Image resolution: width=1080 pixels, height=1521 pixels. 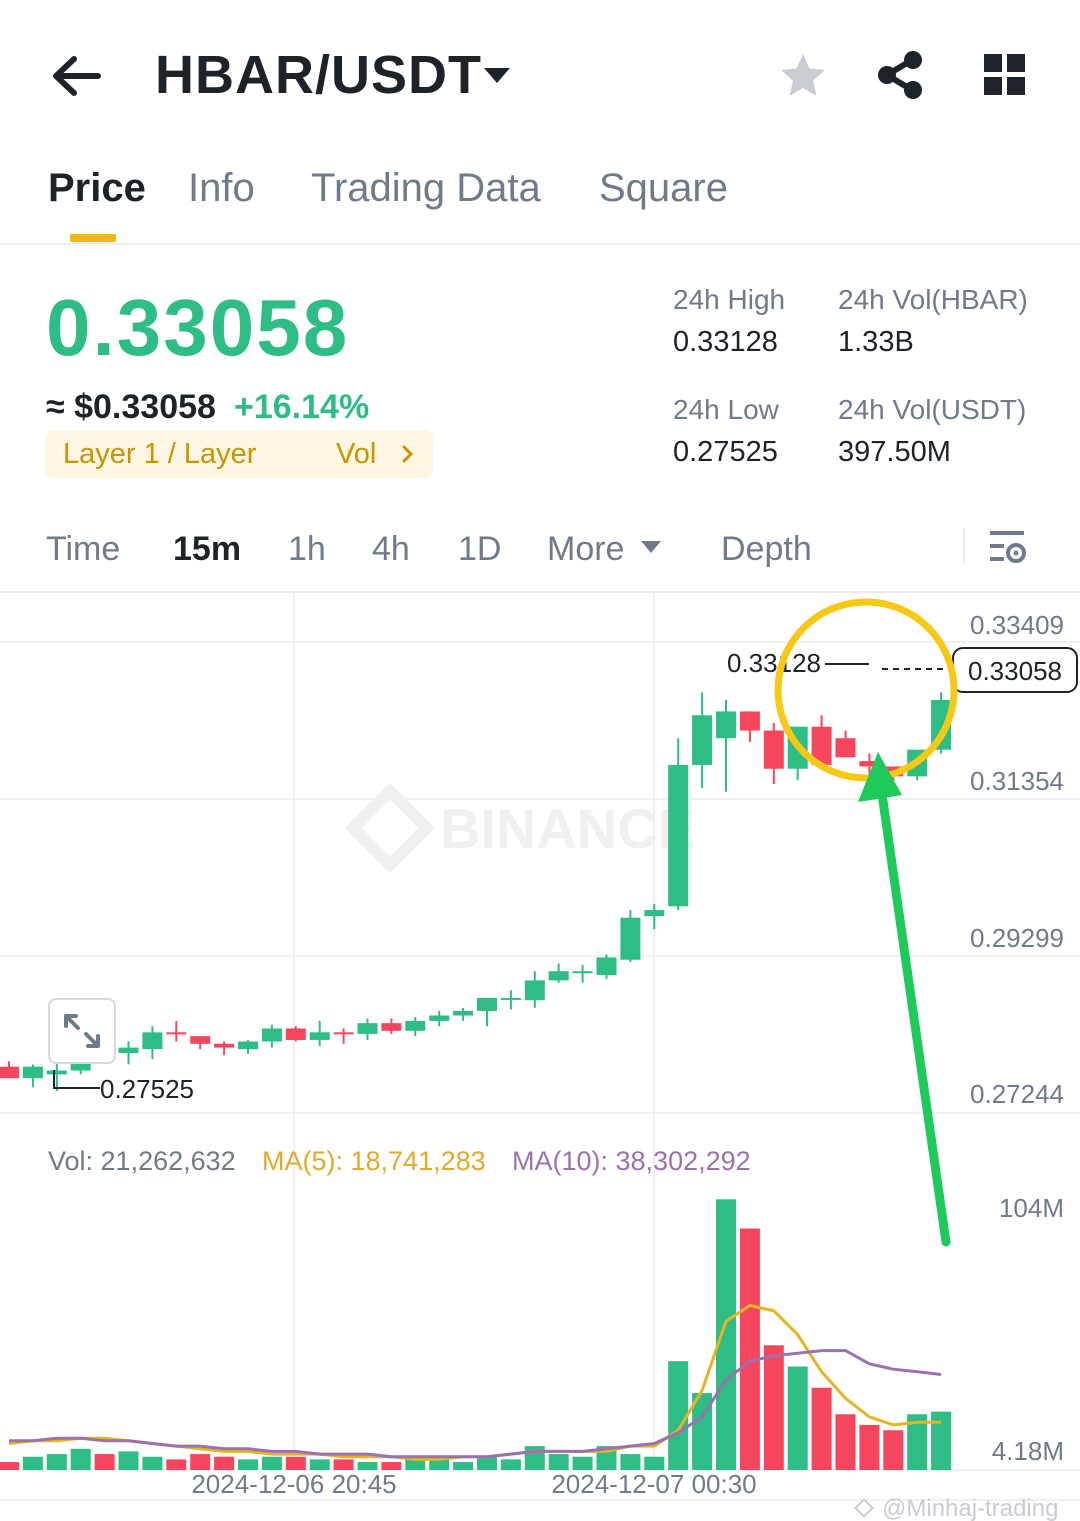 I want to click on ma10-readout: MA(10): 38,302,292, so click(x=631, y=1161).